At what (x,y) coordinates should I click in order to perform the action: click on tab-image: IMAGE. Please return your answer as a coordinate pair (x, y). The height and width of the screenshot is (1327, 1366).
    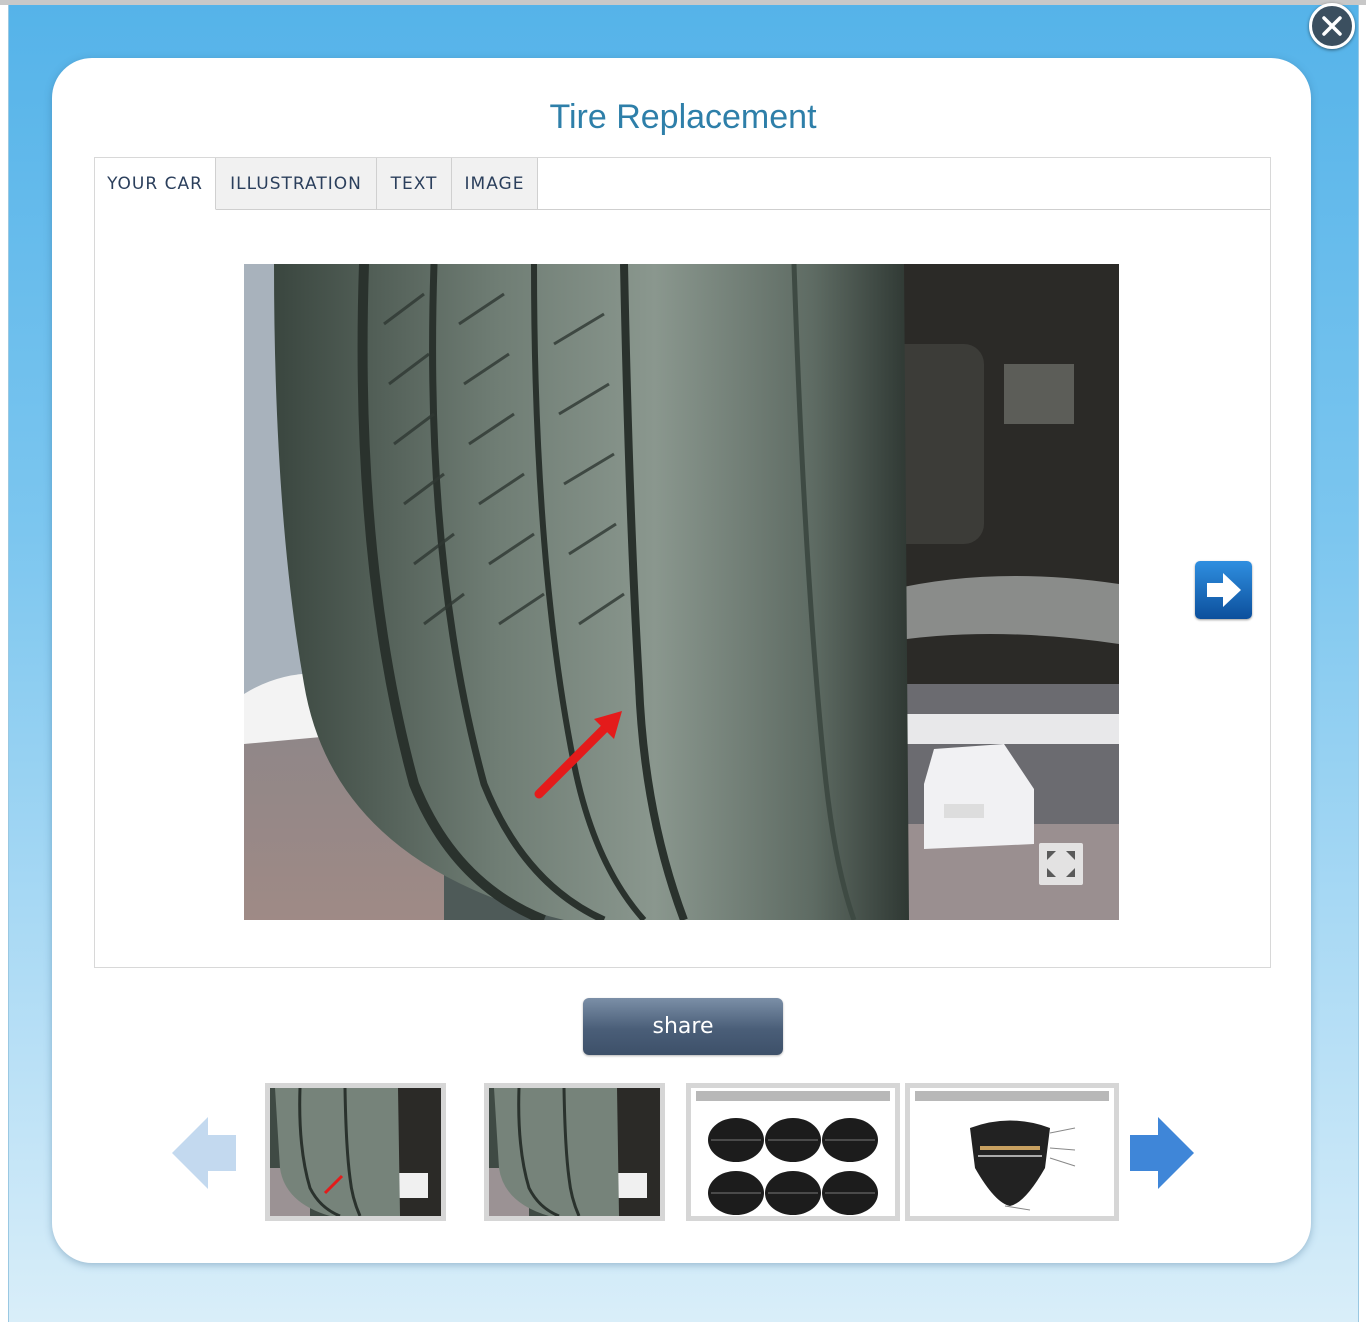
    Looking at the image, I should click on (495, 184).